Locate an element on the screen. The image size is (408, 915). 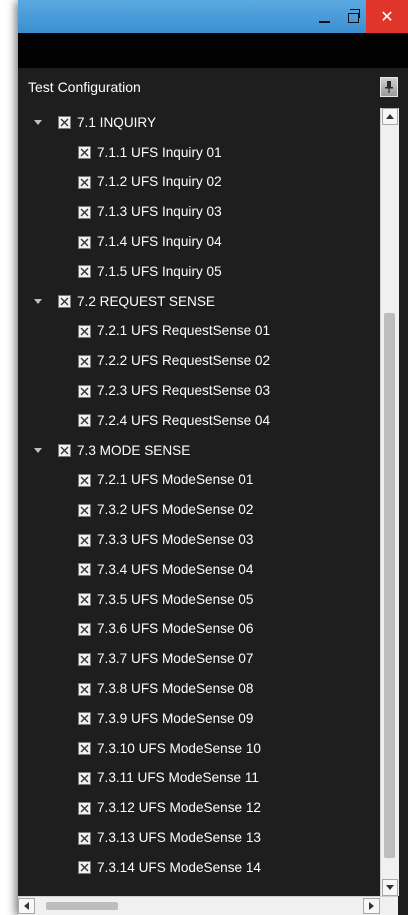
scroll-down-button is located at coordinates (390, 887).